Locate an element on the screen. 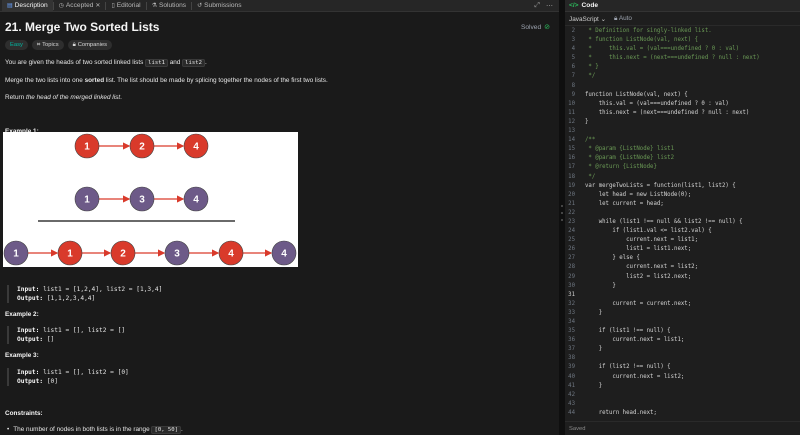 Image resolution: width=800 pixels, height=435 pixels. code-line: 29 list2 = list2.next; is located at coordinates (682, 277).